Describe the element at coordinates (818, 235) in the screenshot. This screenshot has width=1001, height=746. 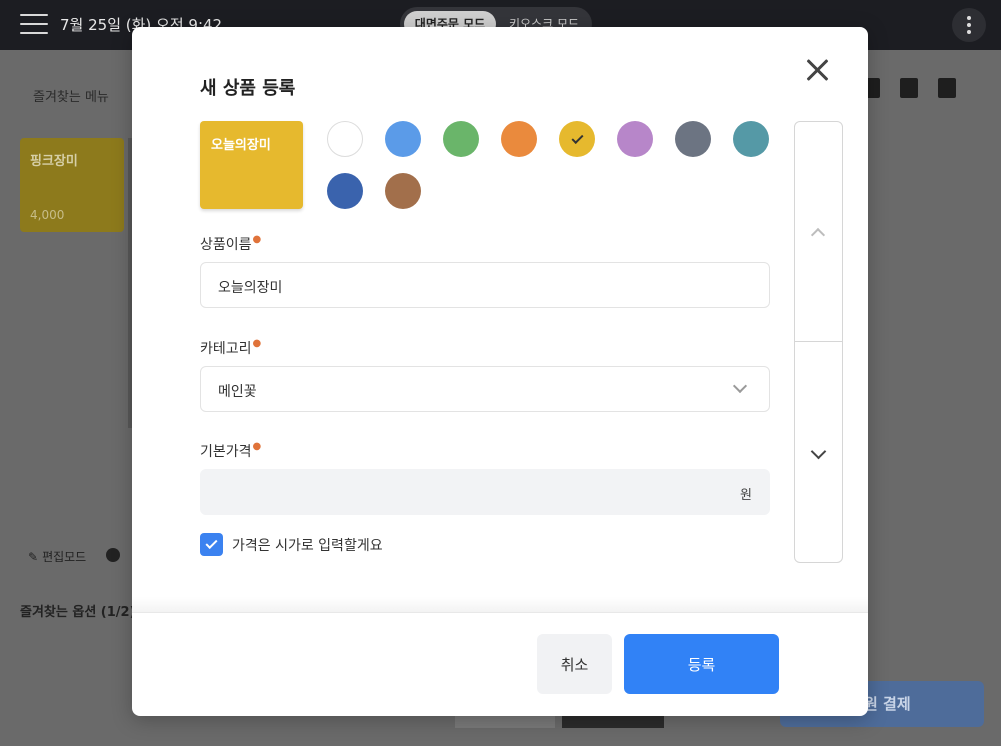
I see `chevron-up-icon` at that location.